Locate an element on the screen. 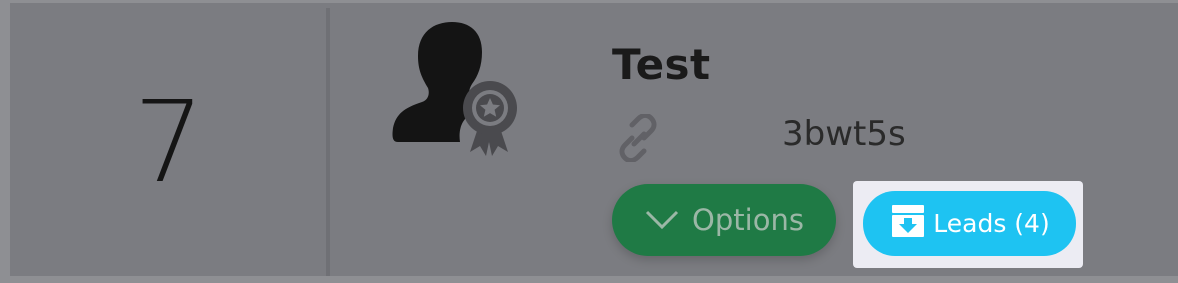 The width and height of the screenshot is (1178, 283). lead-title: Test is located at coordinates (661, 64).